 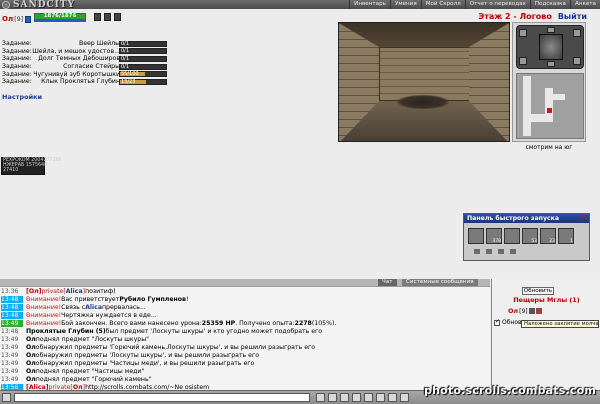 What do you see at coordinates (572, 16) in the screenshot?
I see `exit-link: Выйти` at bounding box center [572, 16].